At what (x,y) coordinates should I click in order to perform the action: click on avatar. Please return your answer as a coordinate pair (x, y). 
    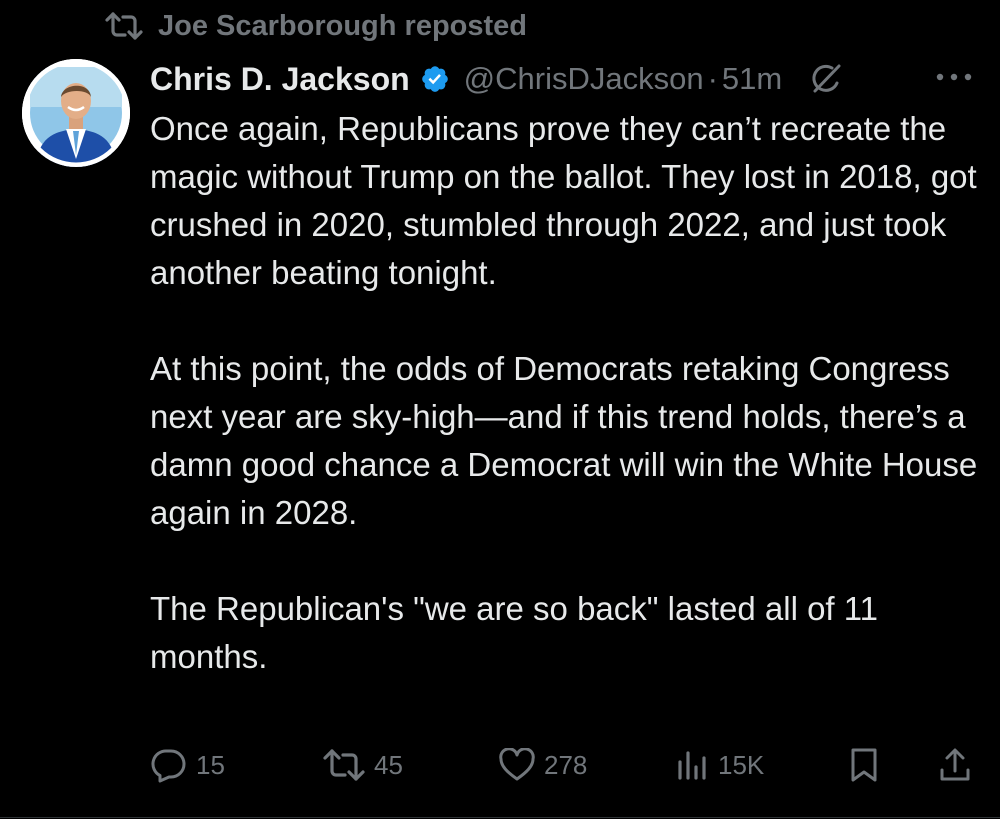
    Looking at the image, I should click on (76, 113).